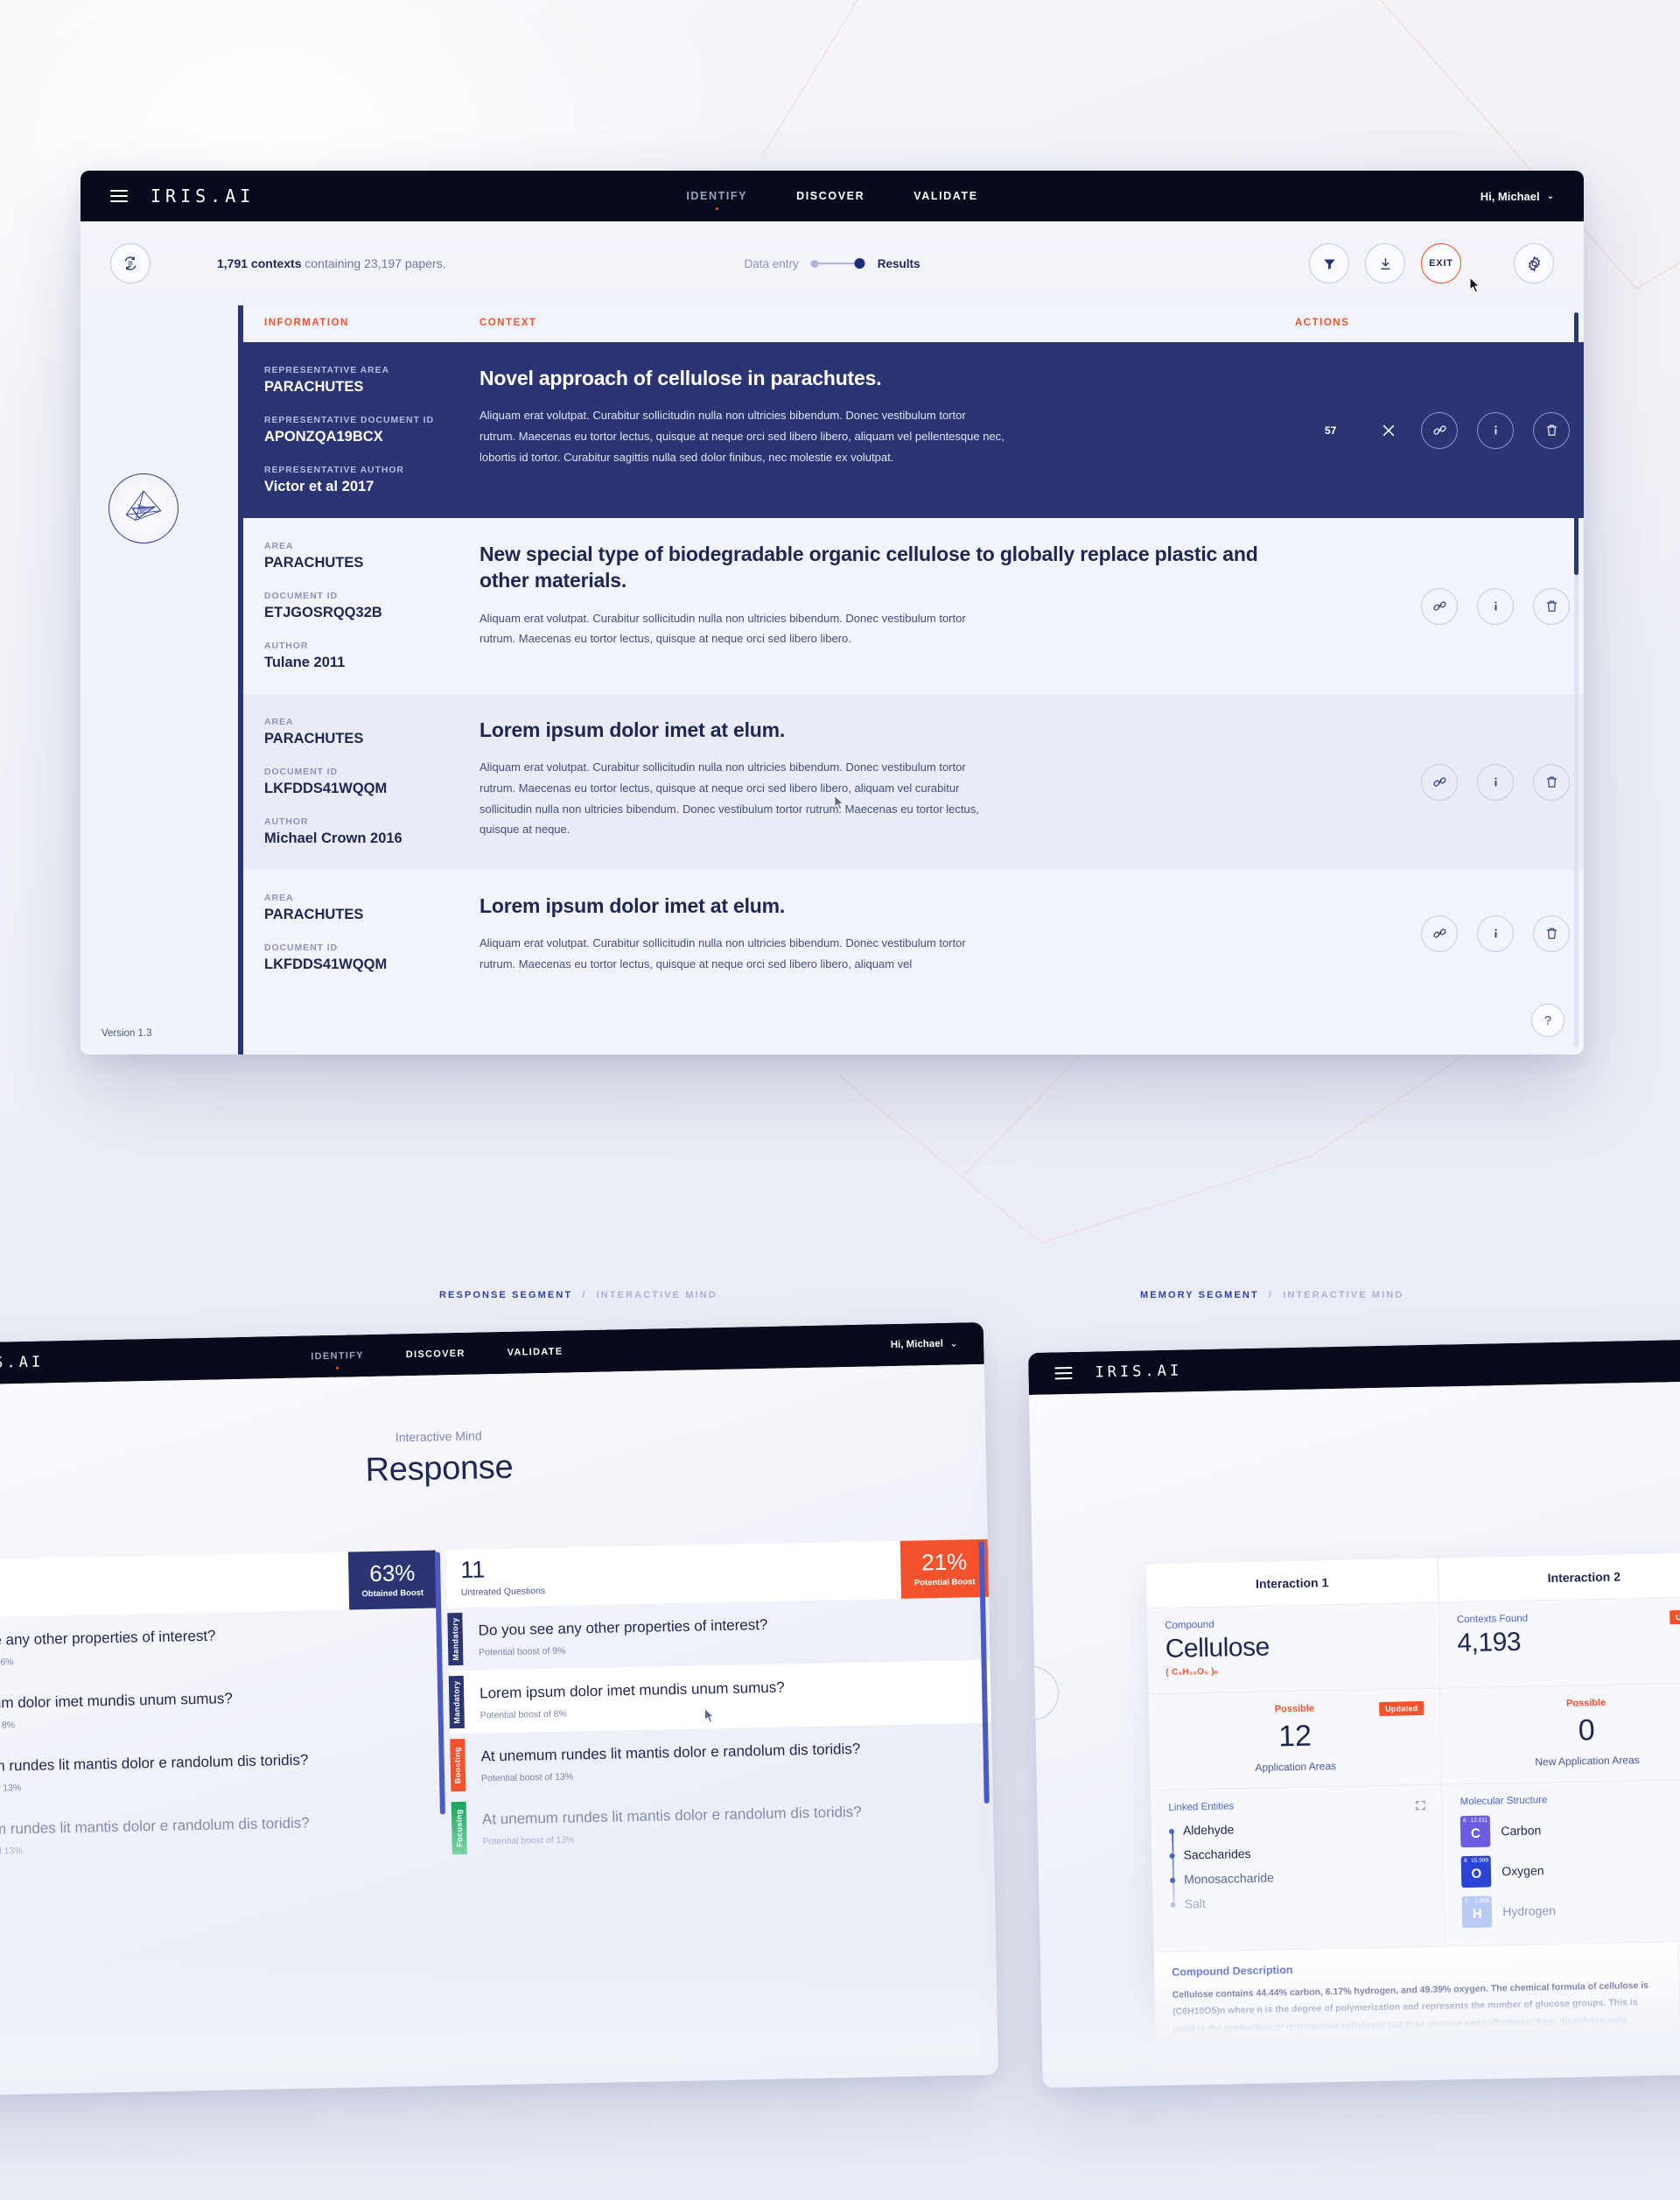 This screenshot has width=1680, height=2200. I want to click on expand-icon, so click(1421, 1805).